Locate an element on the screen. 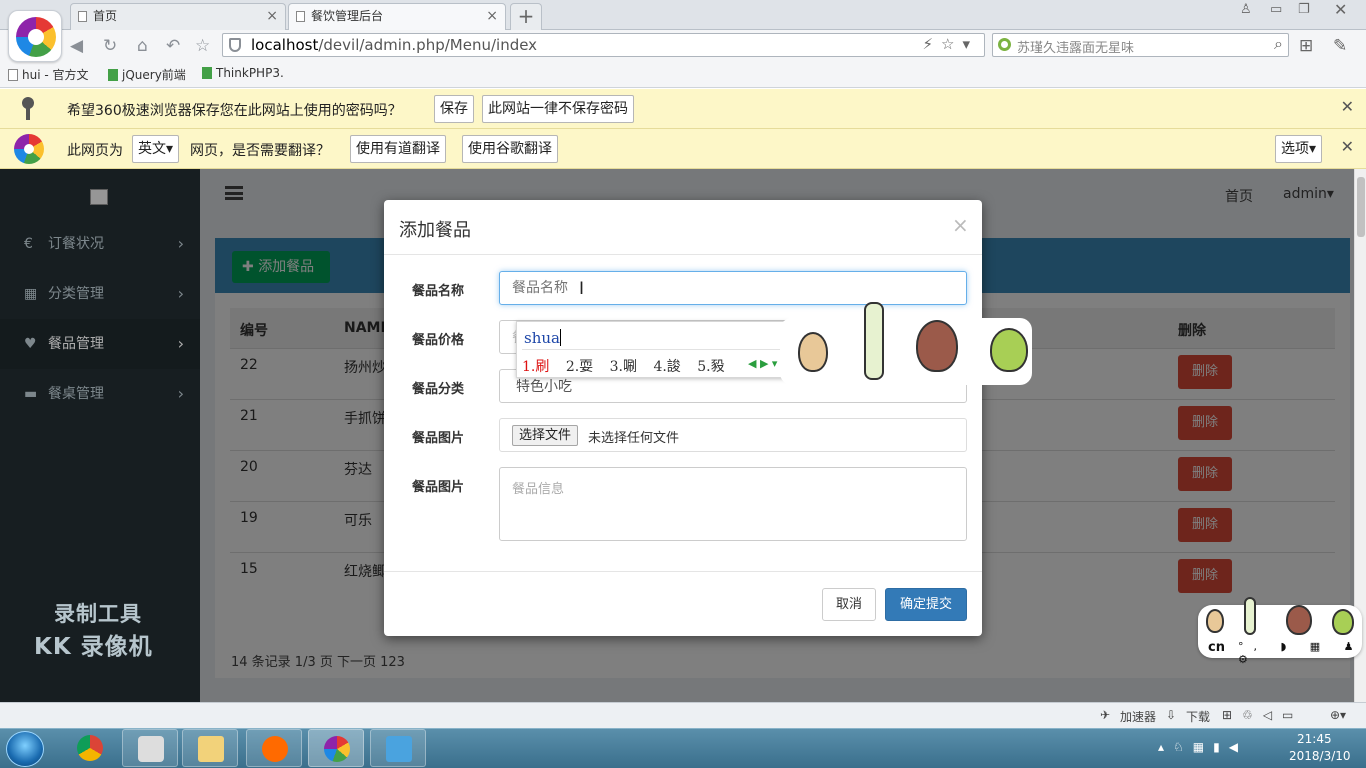 Image resolution: width=1366 pixels, height=768 pixels. ime-skin-decoration is located at coordinates (906, 343).